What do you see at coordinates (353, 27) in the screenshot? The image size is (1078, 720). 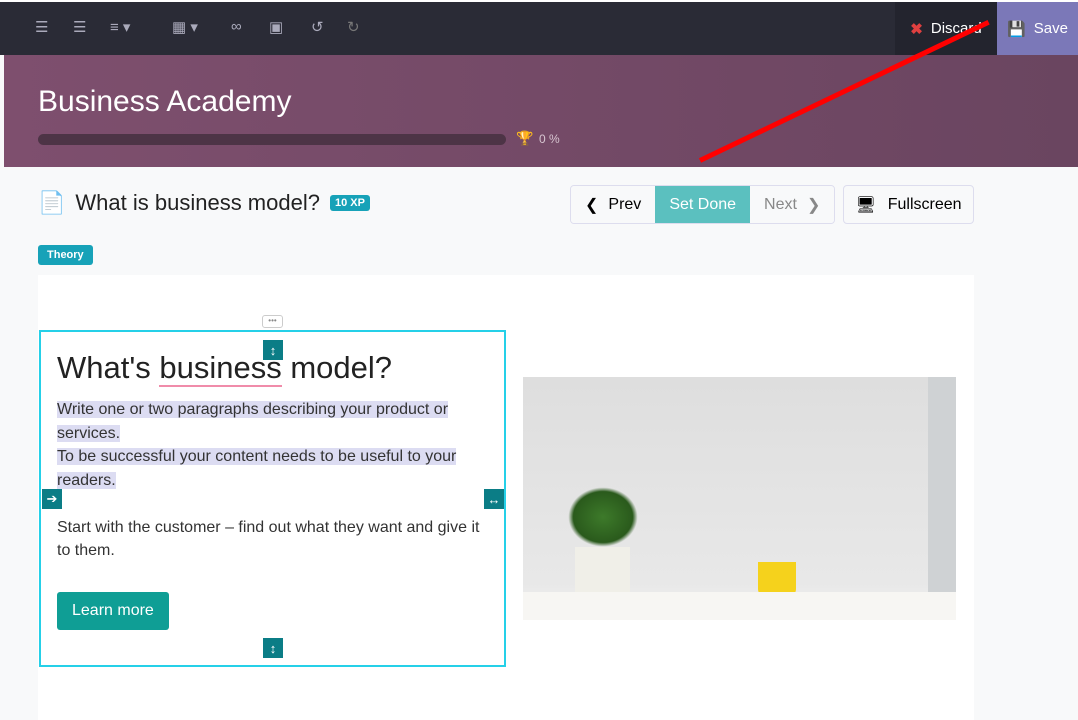 I see `redo-icon: ↻` at bounding box center [353, 27].